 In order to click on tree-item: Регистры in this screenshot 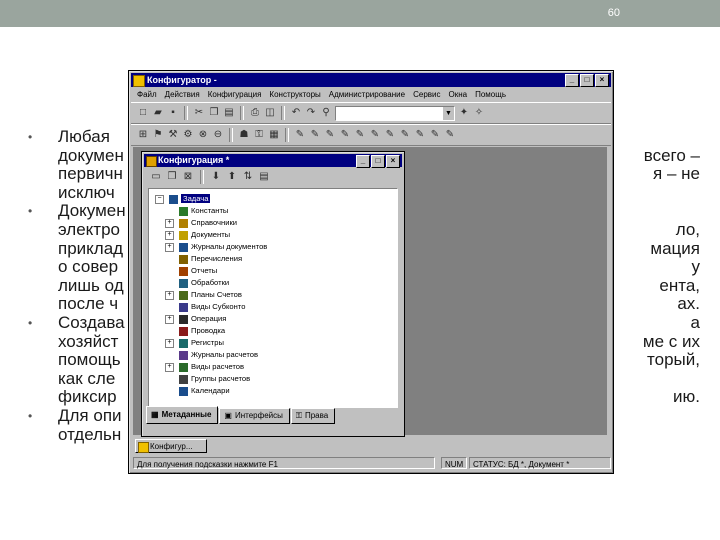, I will do `click(201, 343)`.